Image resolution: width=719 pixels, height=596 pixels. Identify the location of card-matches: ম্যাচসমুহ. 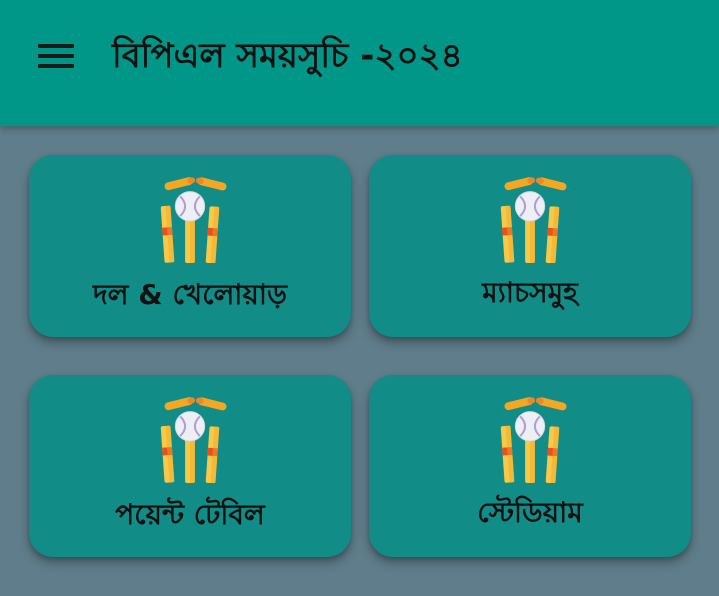
(530, 246).